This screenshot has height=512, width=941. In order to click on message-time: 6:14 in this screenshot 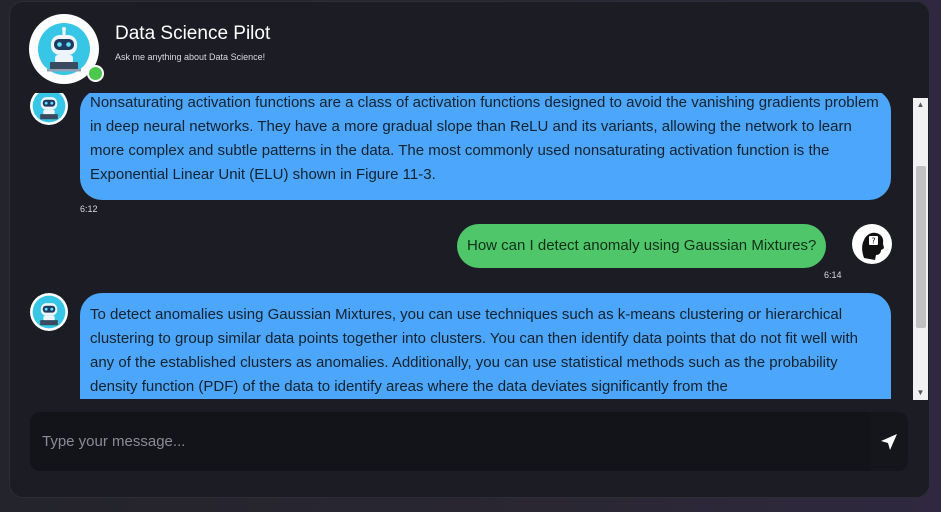, I will do `click(833, 275)`.